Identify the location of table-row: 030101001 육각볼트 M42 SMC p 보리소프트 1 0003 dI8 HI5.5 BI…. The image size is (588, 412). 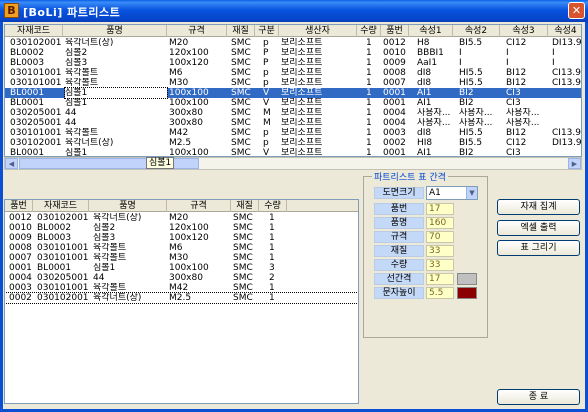
(293, 133).